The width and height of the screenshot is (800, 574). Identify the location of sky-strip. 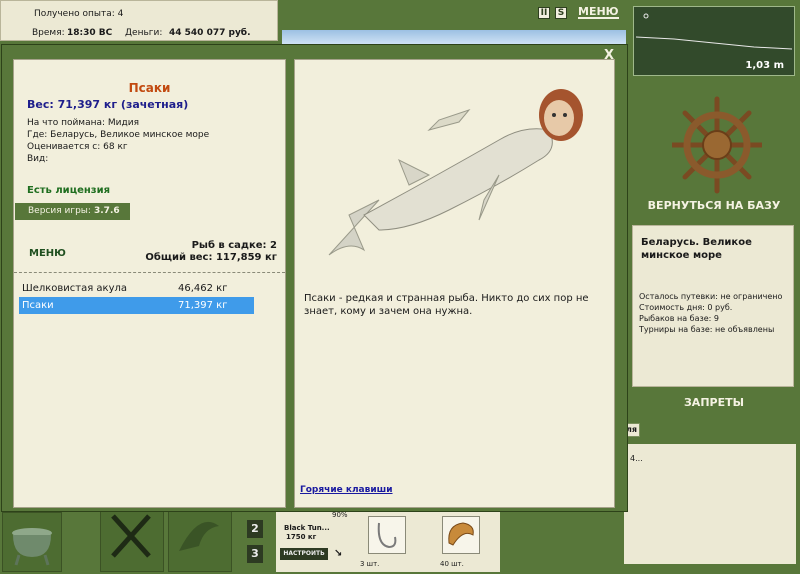
(454, 37).